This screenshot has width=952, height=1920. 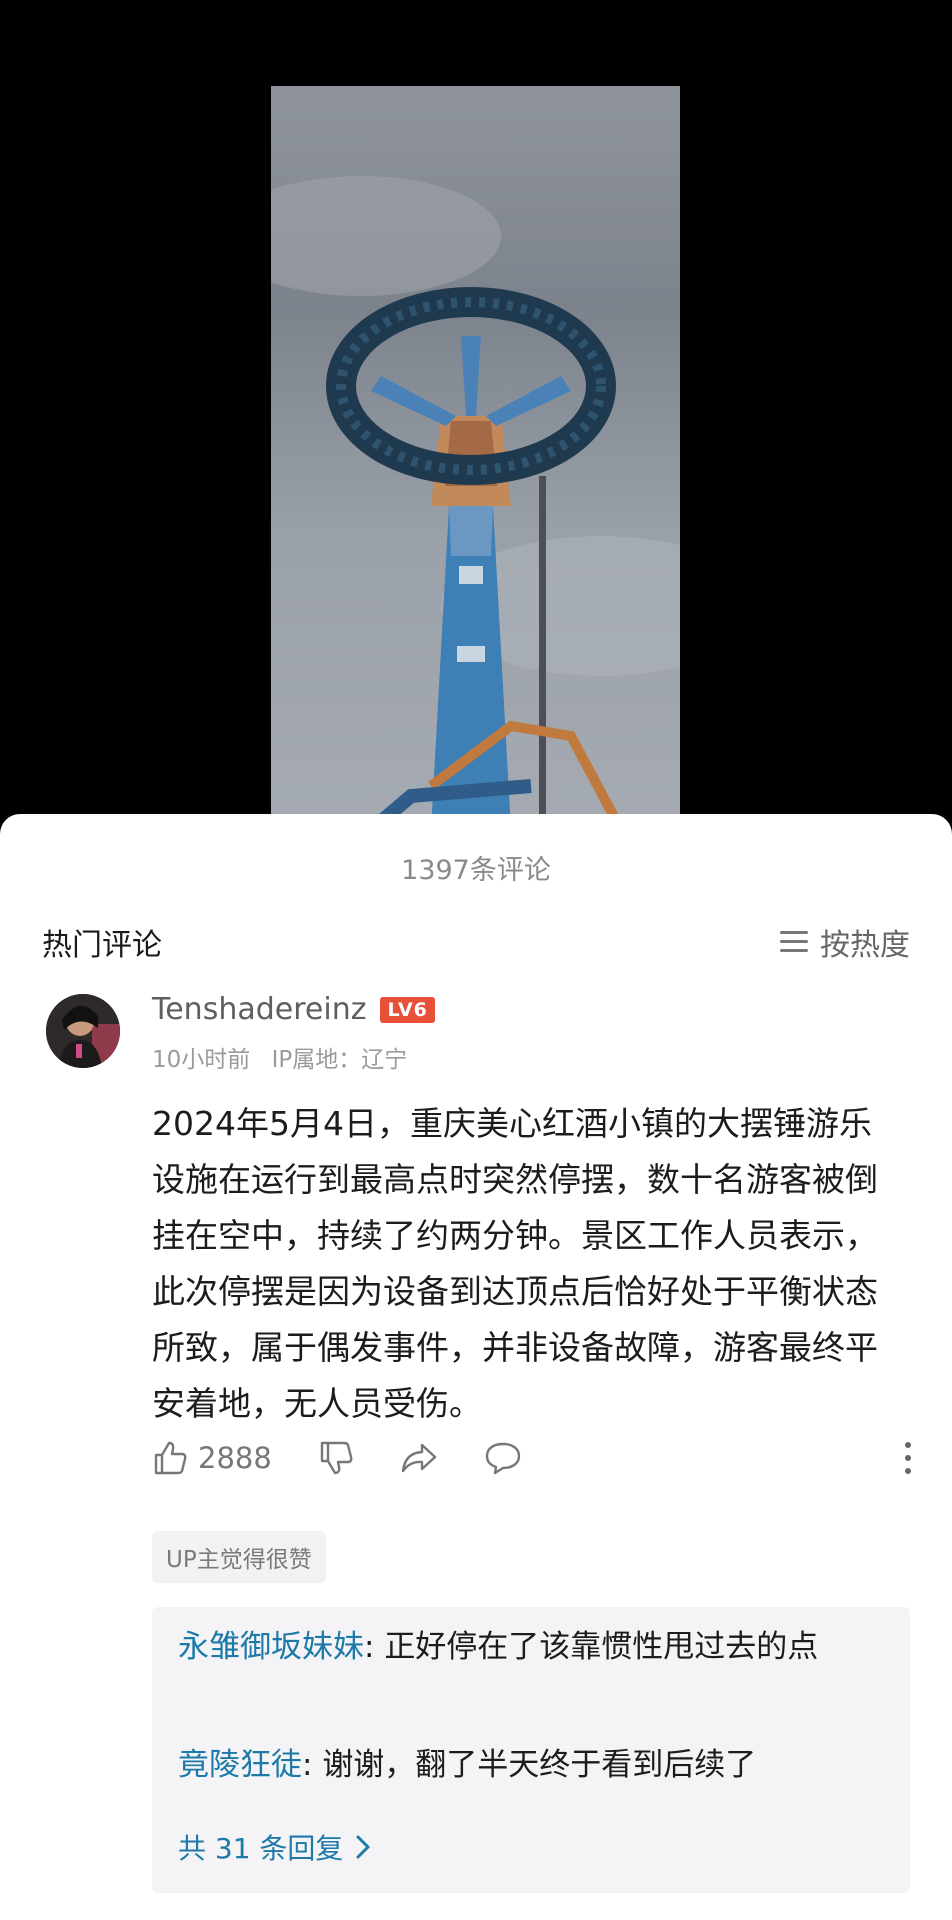 I want to click on like-count: 2888, so click(x=235, y=1458).